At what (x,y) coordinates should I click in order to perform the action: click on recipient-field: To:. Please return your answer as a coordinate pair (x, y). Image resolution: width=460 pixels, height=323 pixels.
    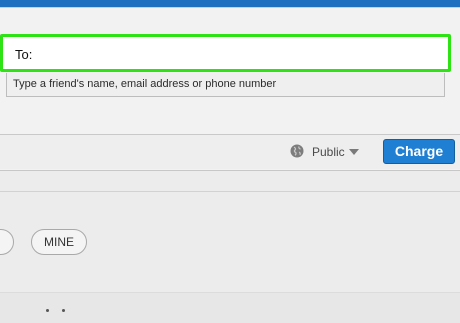
    Looking at the image, I should click on (225, 53).